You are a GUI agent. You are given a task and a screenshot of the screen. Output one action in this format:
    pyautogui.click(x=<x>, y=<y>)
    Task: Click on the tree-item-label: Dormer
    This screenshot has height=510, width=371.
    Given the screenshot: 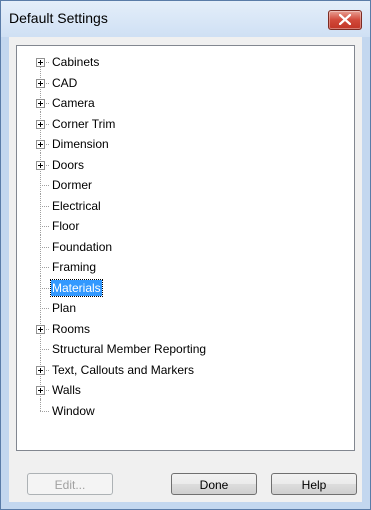 What is the action you would take?
    pyautogui.click(x=72, y=185)
    